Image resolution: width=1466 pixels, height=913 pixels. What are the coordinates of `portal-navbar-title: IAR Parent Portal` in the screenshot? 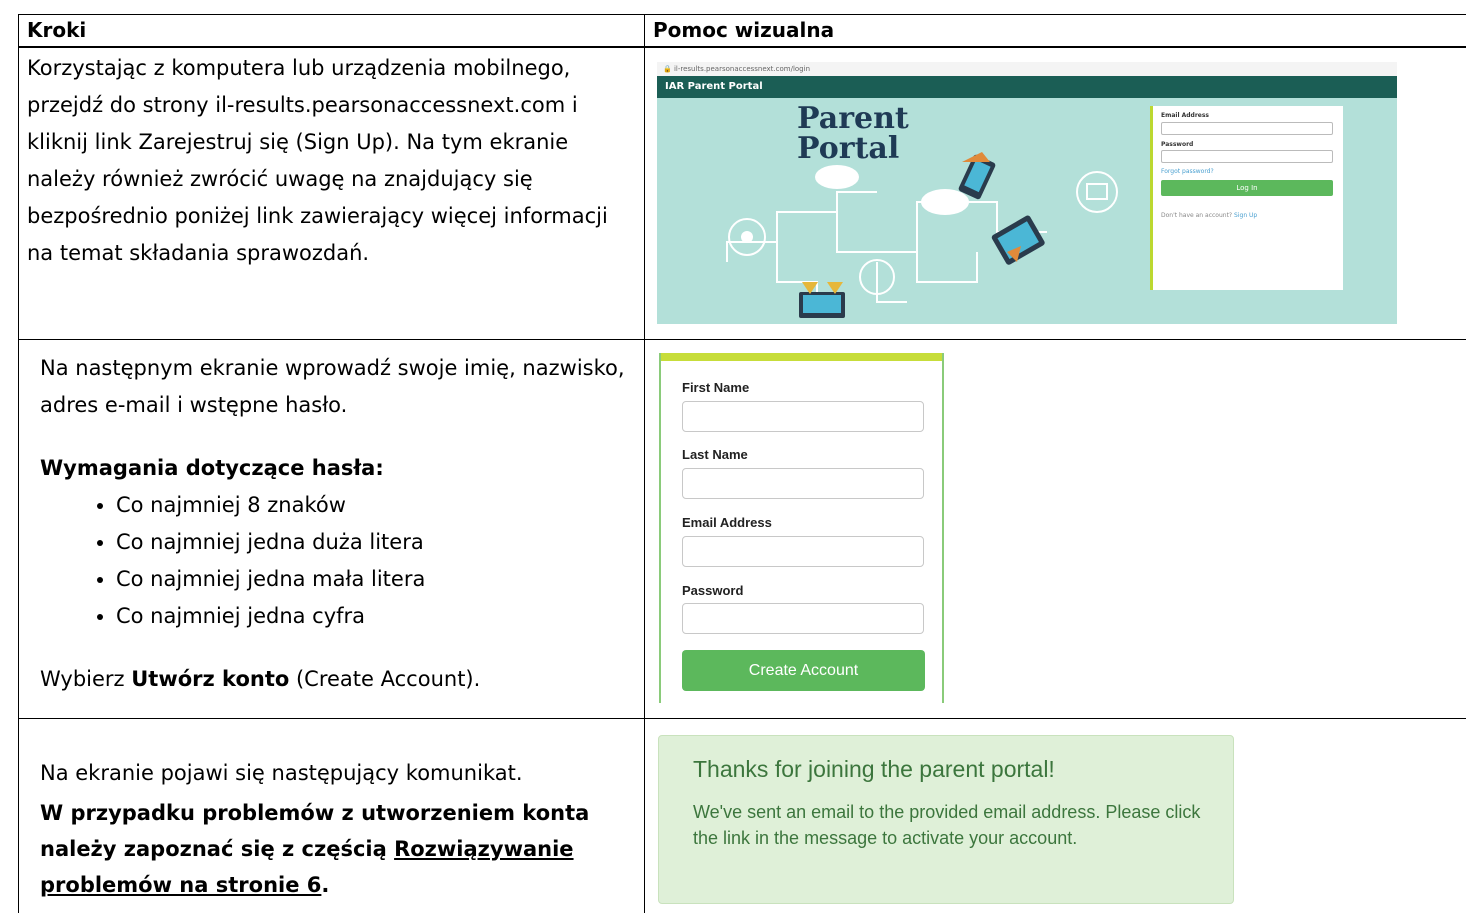 It's located at (1027, 87).